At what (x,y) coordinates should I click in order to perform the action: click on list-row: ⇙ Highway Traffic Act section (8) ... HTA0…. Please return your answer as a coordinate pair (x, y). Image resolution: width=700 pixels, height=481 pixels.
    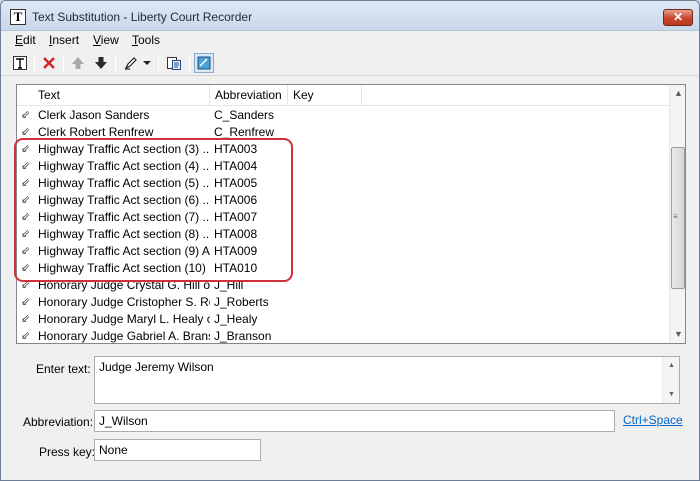
    Looking at the image, I should click on (343, 234).